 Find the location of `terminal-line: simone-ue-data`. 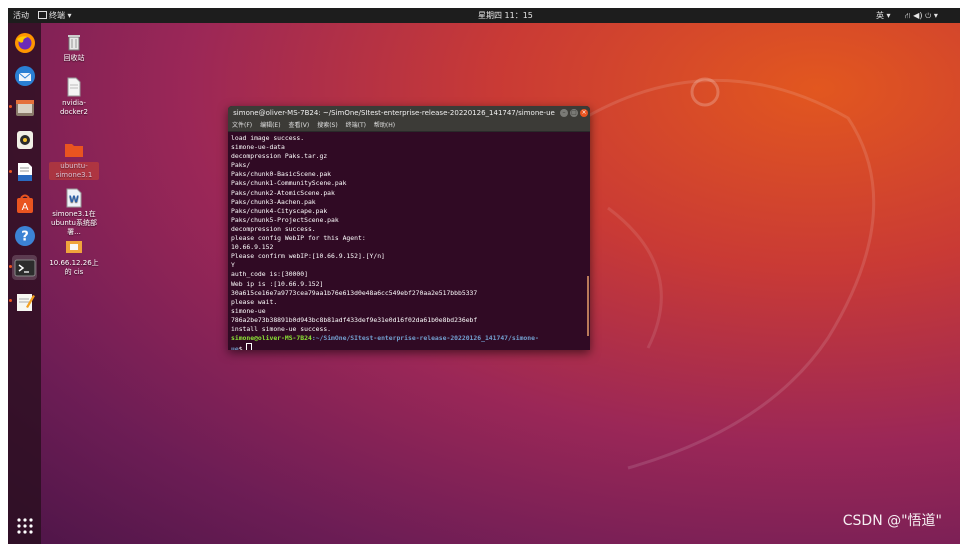

terminal-line: simone-ue-data is located at coordinates (258, 147).